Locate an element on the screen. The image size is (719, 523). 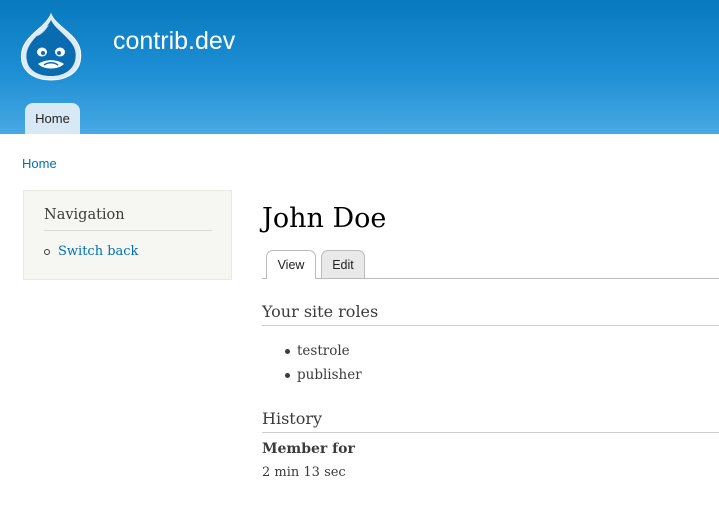
role-item: testrole is located at coordinates (317, 351).